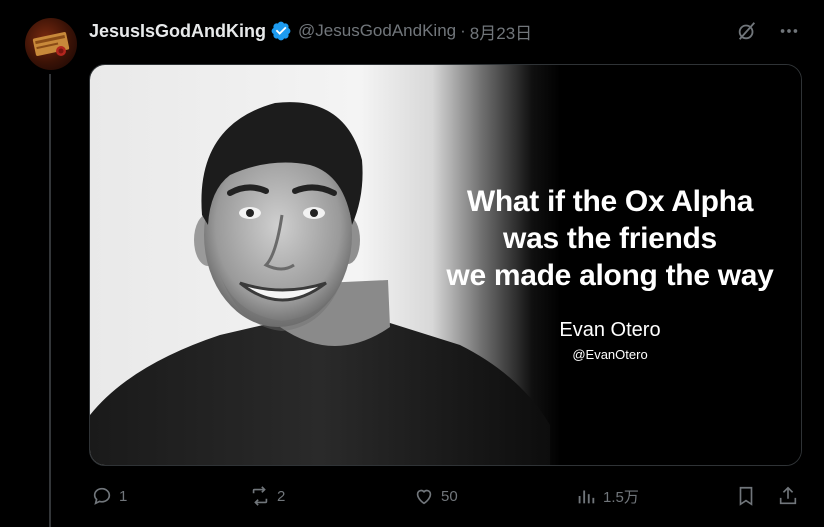 The height and width of the screenshot is (527, 824). I want to click on share-icon, so click(788, 495).